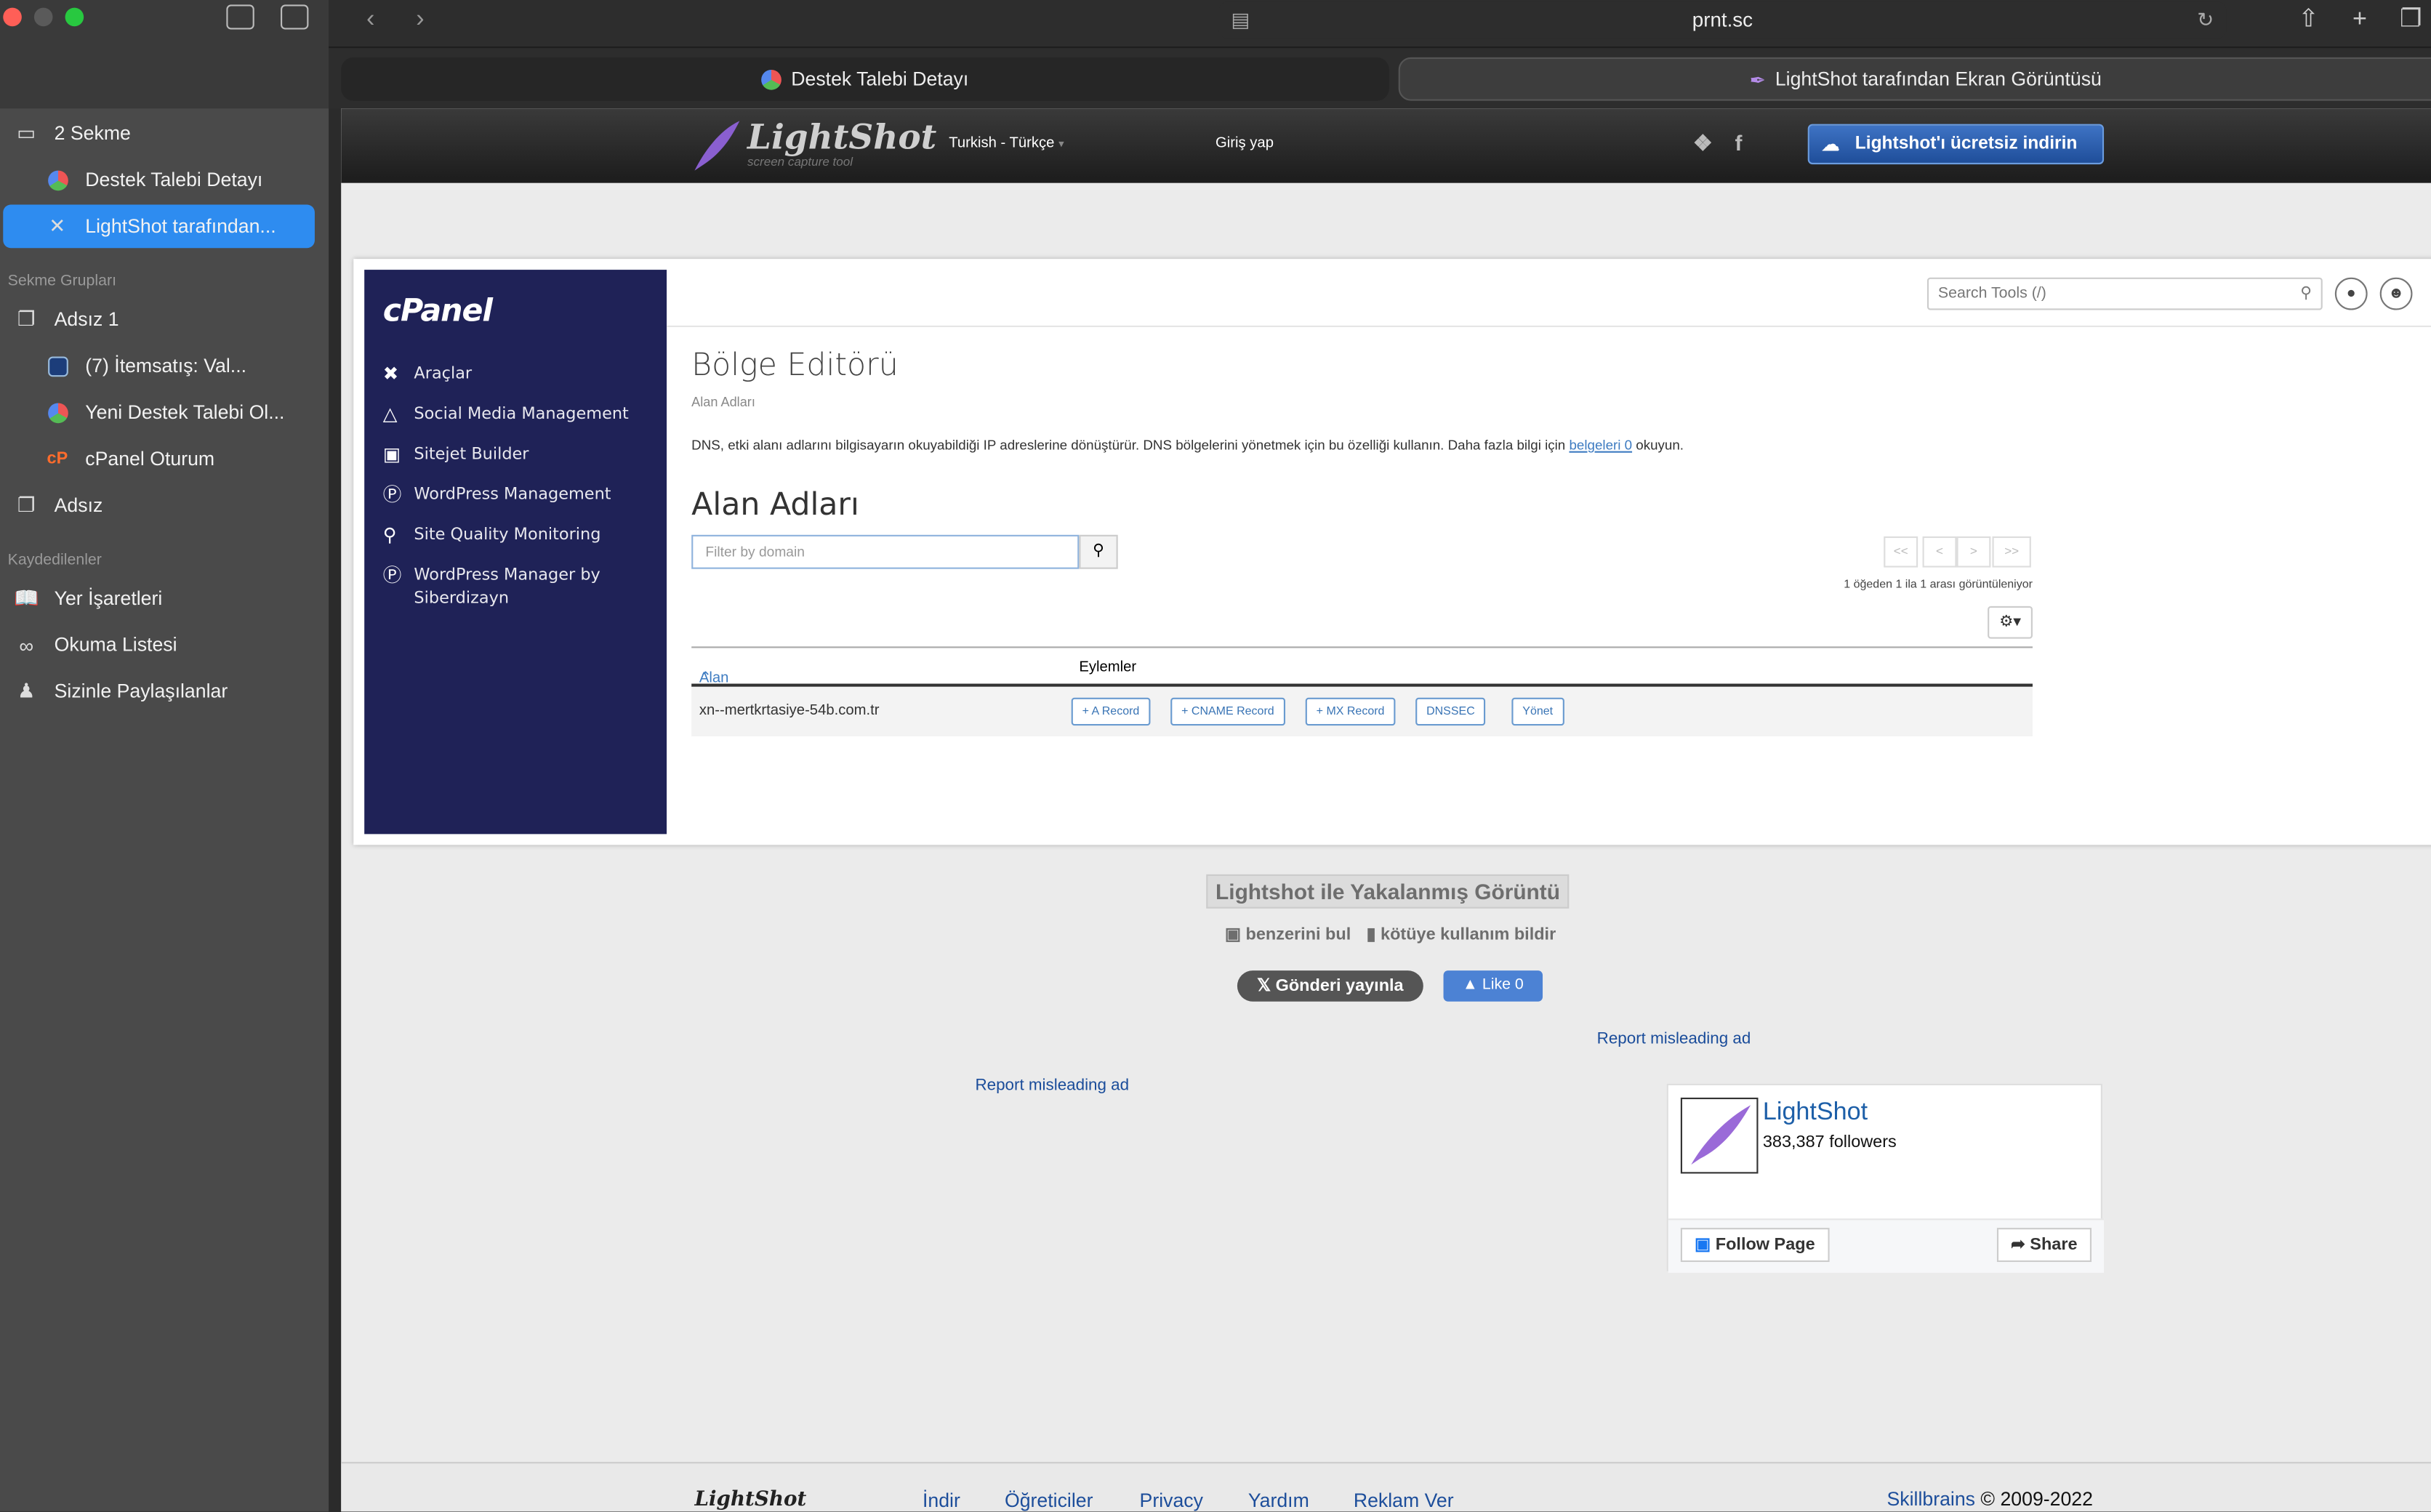 The height and width of the screenshot is (1512, 2431). Describe the element at coordinates (443, 373) in the screenshot. I see `nav-label: Araçlar` at that location.